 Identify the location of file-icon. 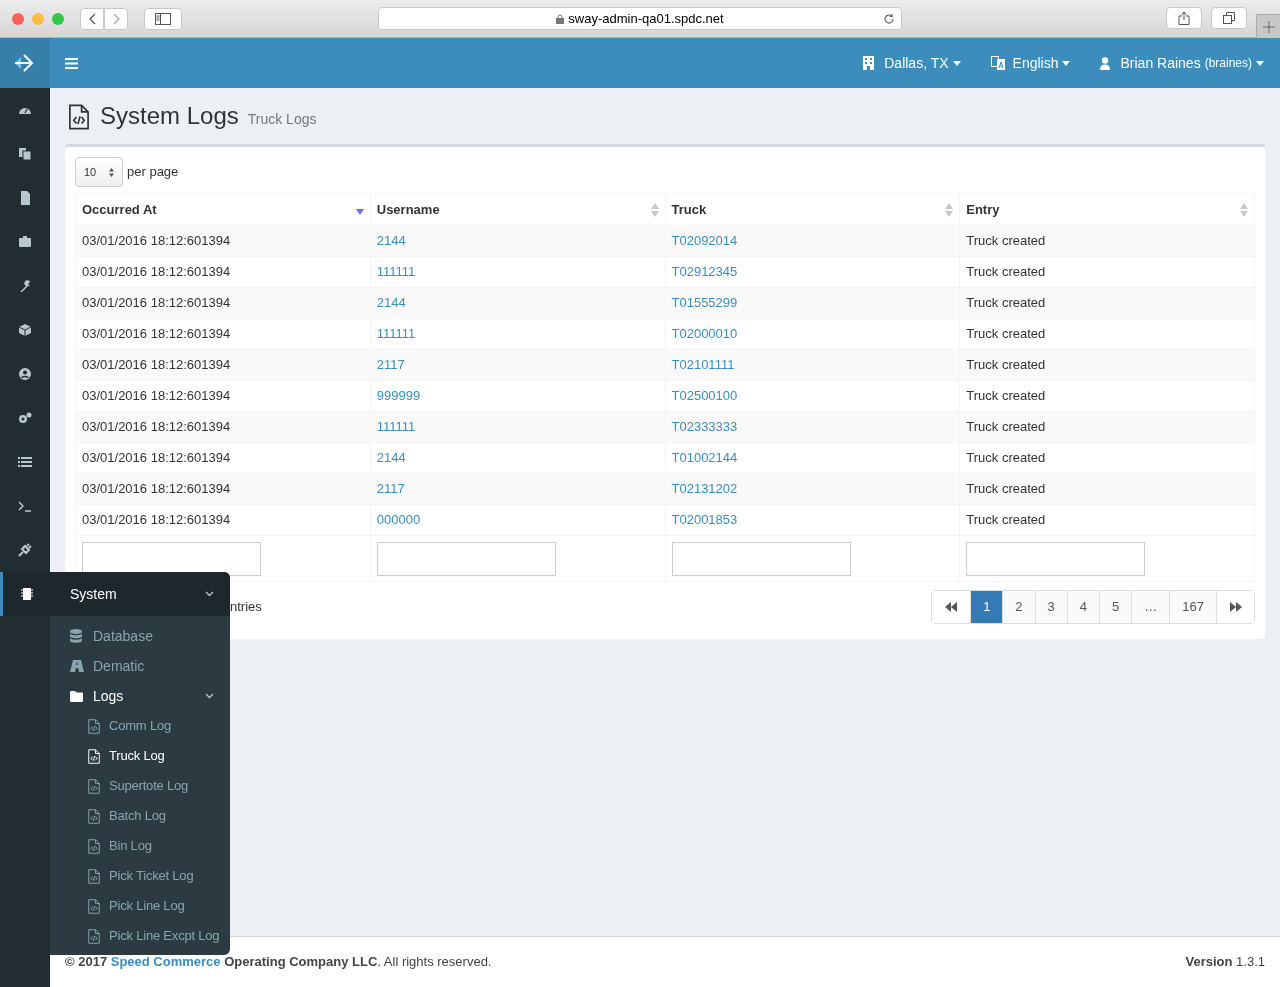
(25, 198).